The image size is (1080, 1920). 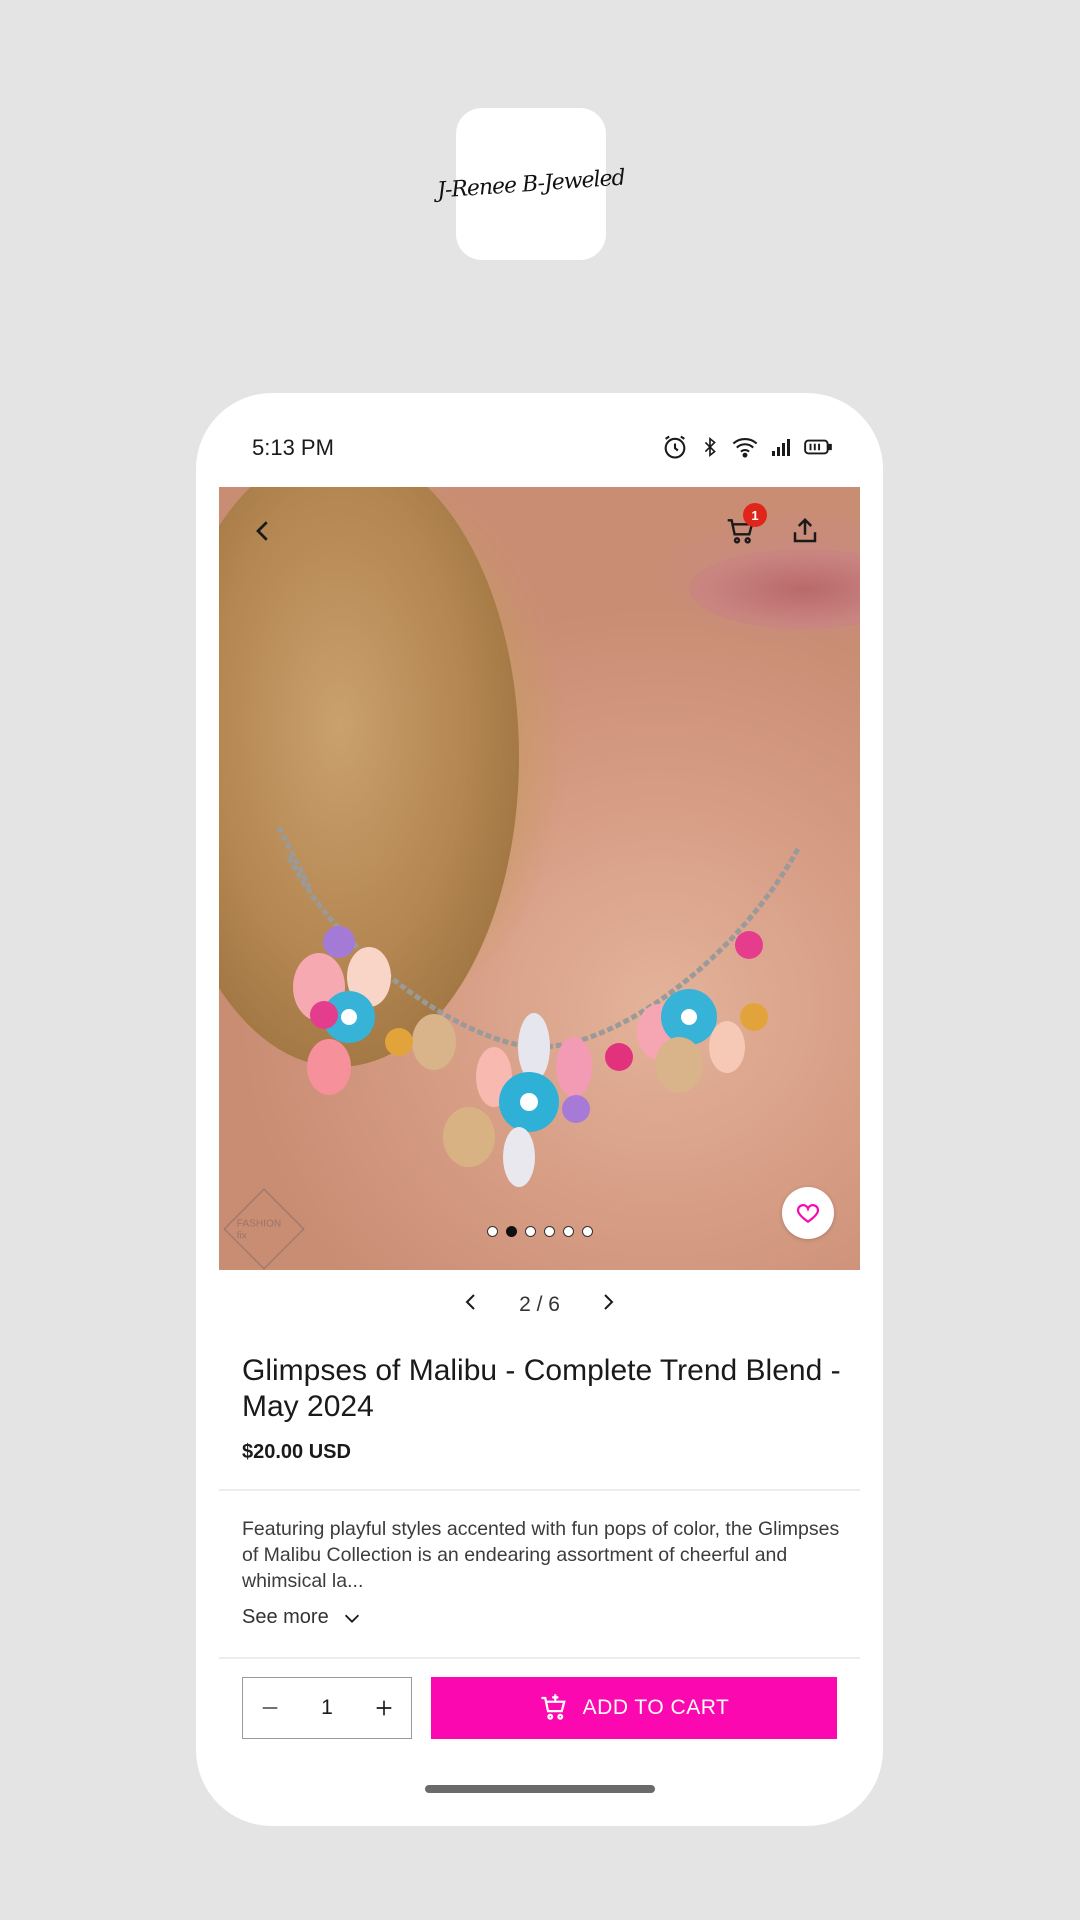 I want to click on brand-logo: J-Renee B-Jeweled, so click(x=531, y=184).